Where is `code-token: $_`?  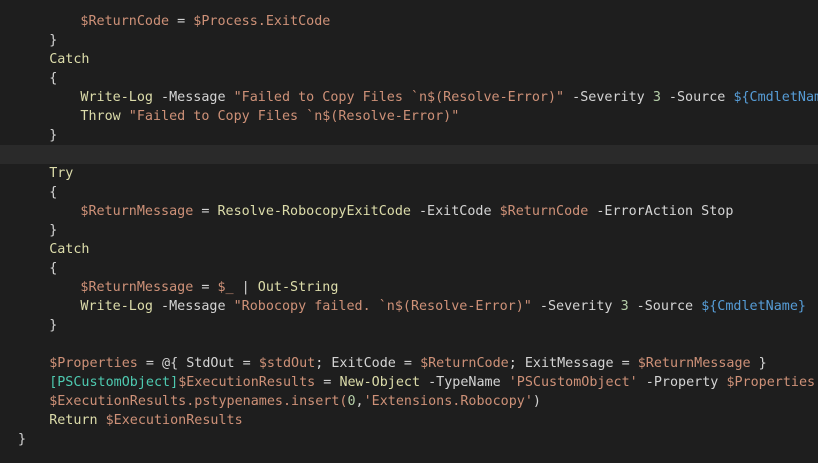
code-token: $_ is located at coordinates (225, 287).